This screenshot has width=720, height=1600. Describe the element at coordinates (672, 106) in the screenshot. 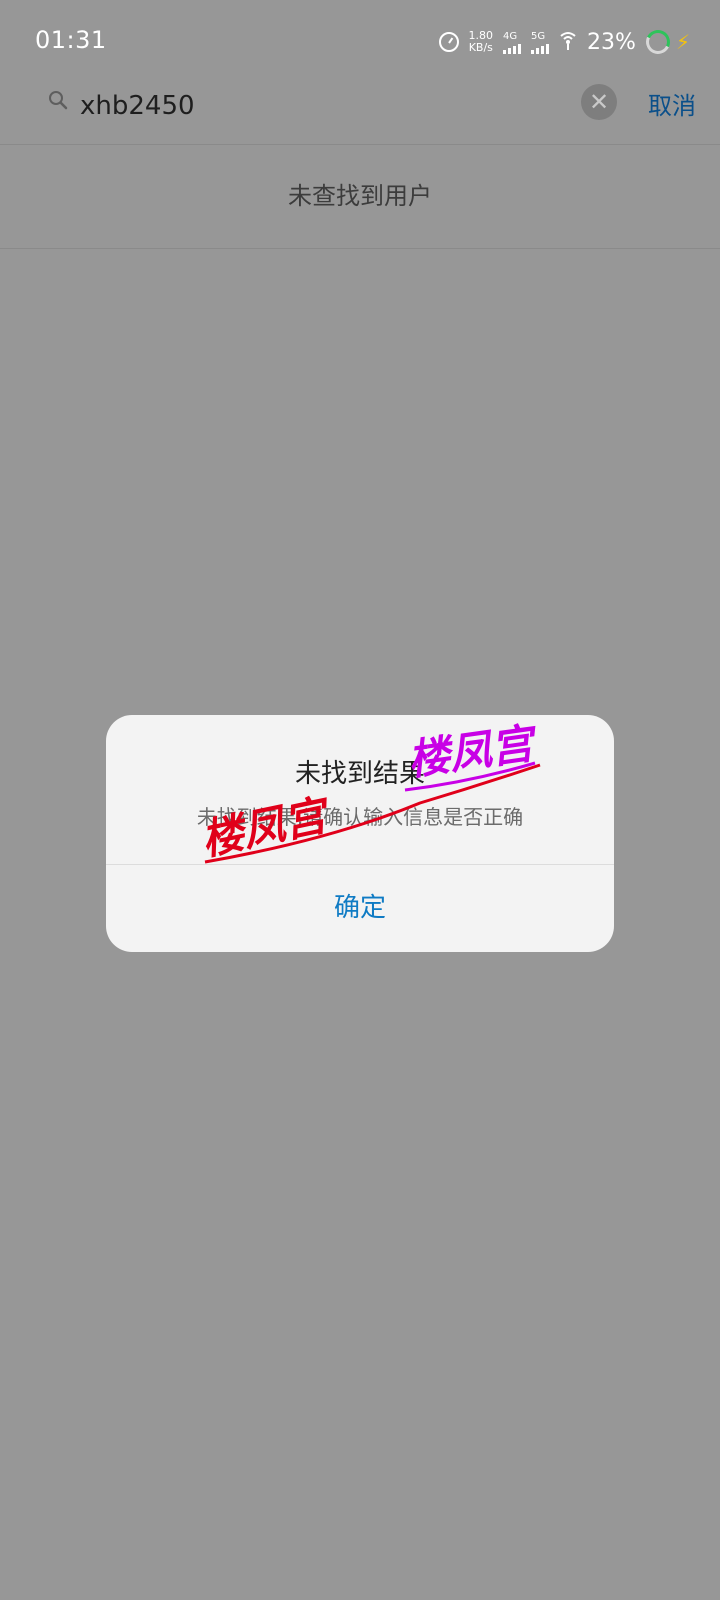

I see `cancel-button: 取消` at that location.